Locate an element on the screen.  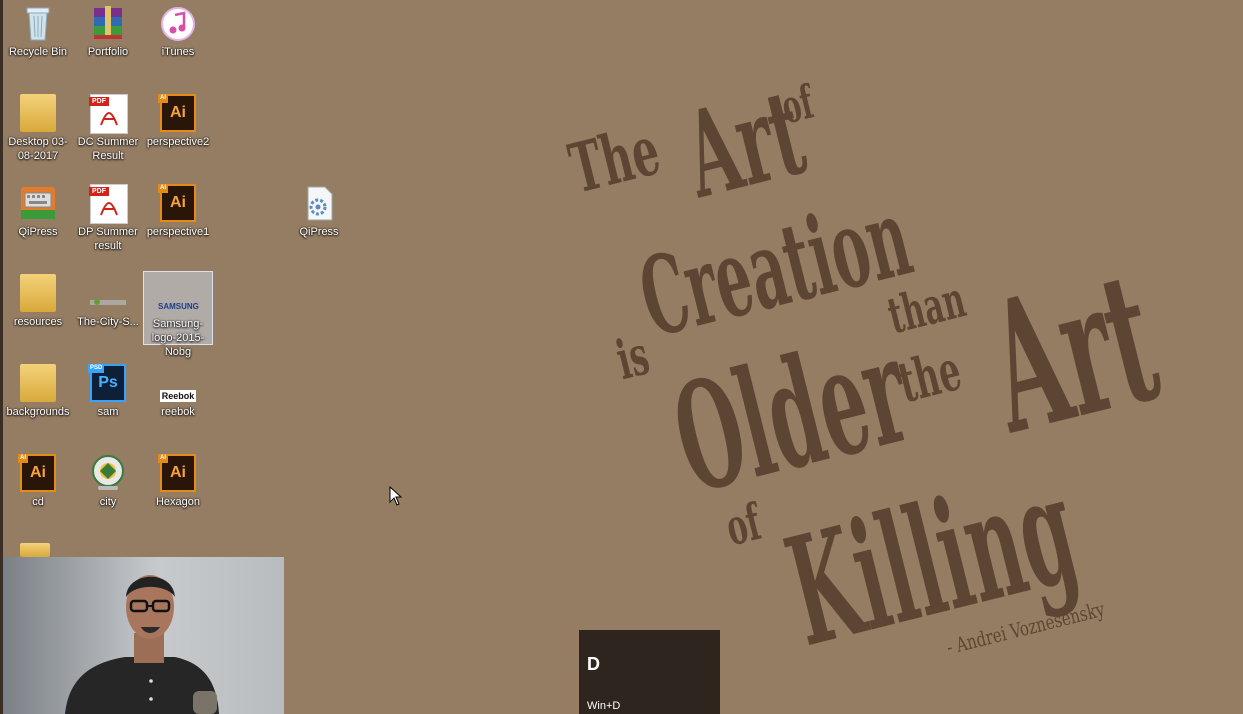
itunes-icon is located at coordinates (178, 23).